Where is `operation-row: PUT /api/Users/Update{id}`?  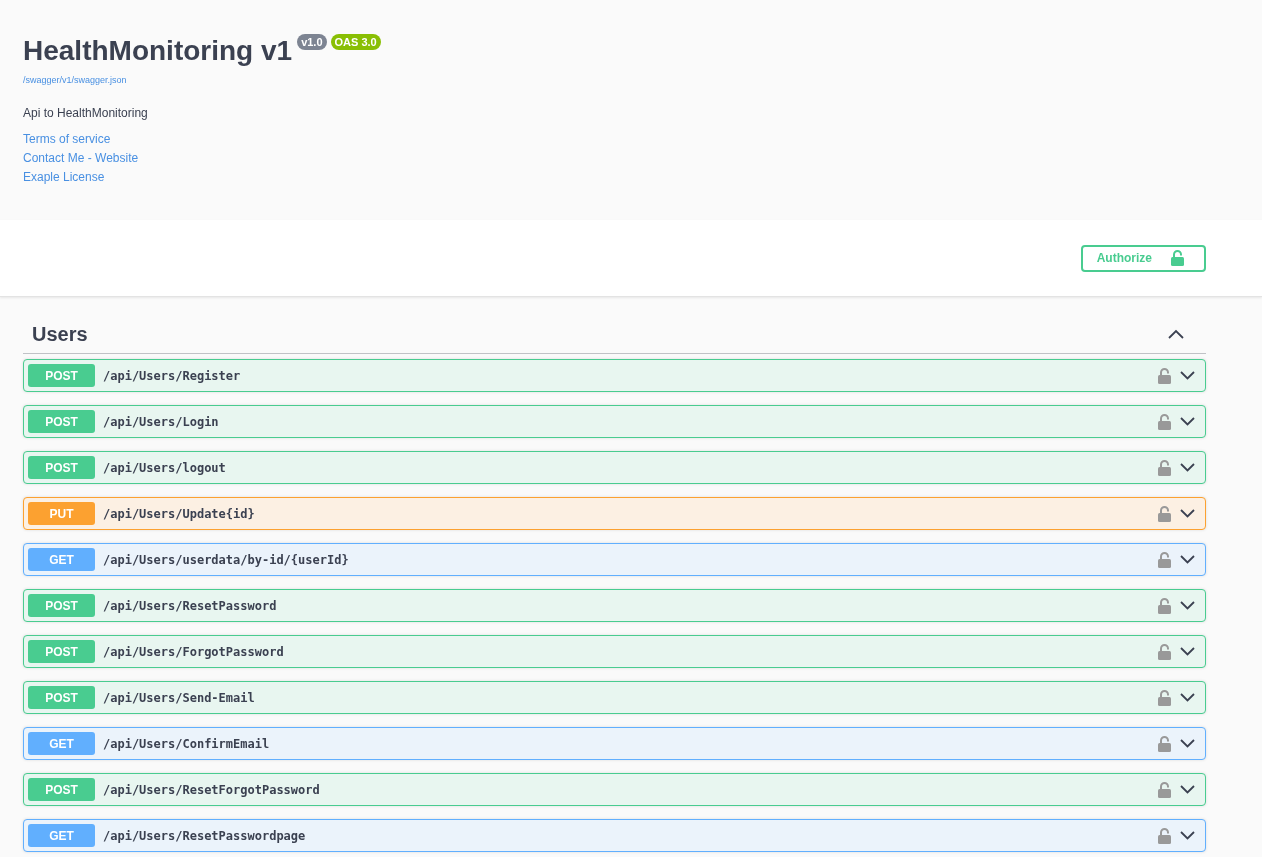
operation-row: PUT /api/Users/Update{id} is located at coordinates (614, 513).